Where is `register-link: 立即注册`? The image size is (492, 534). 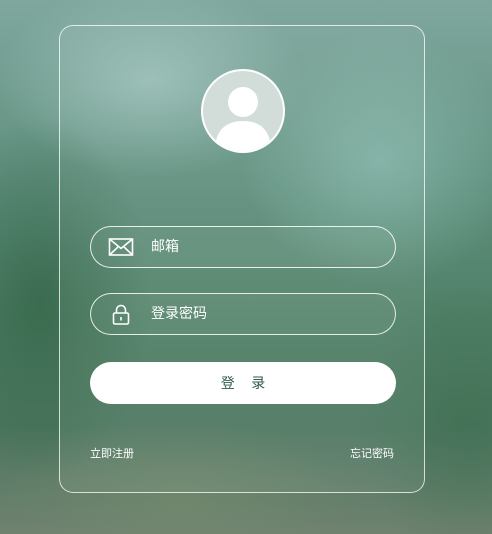 register-link: 立即注册 is located at coordinates (112, 454).